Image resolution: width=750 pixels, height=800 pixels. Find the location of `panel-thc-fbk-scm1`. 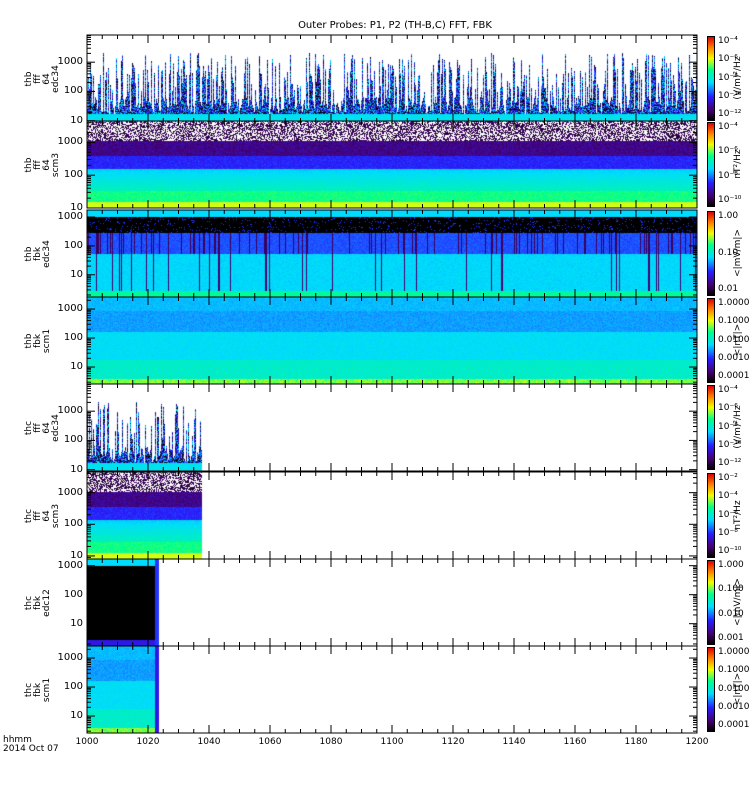

panel-thc-fbk-scm1 is located at coordinates (392, 689).